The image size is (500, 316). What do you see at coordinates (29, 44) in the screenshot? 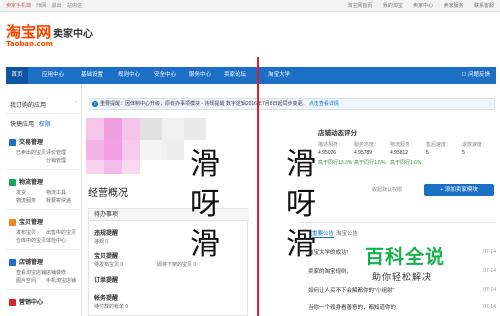
I see `taobao-logo-en: Taobao.com` at bounding box center [29, 44].